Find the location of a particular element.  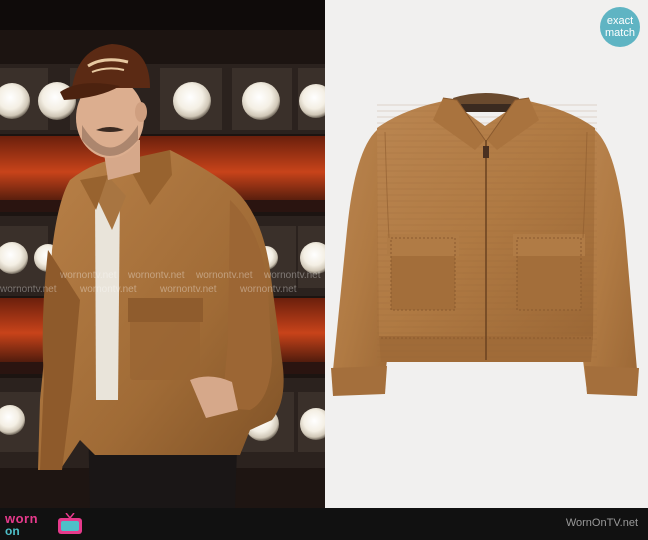

wornontv-logo: worn on is located at coordinates (45, 525).